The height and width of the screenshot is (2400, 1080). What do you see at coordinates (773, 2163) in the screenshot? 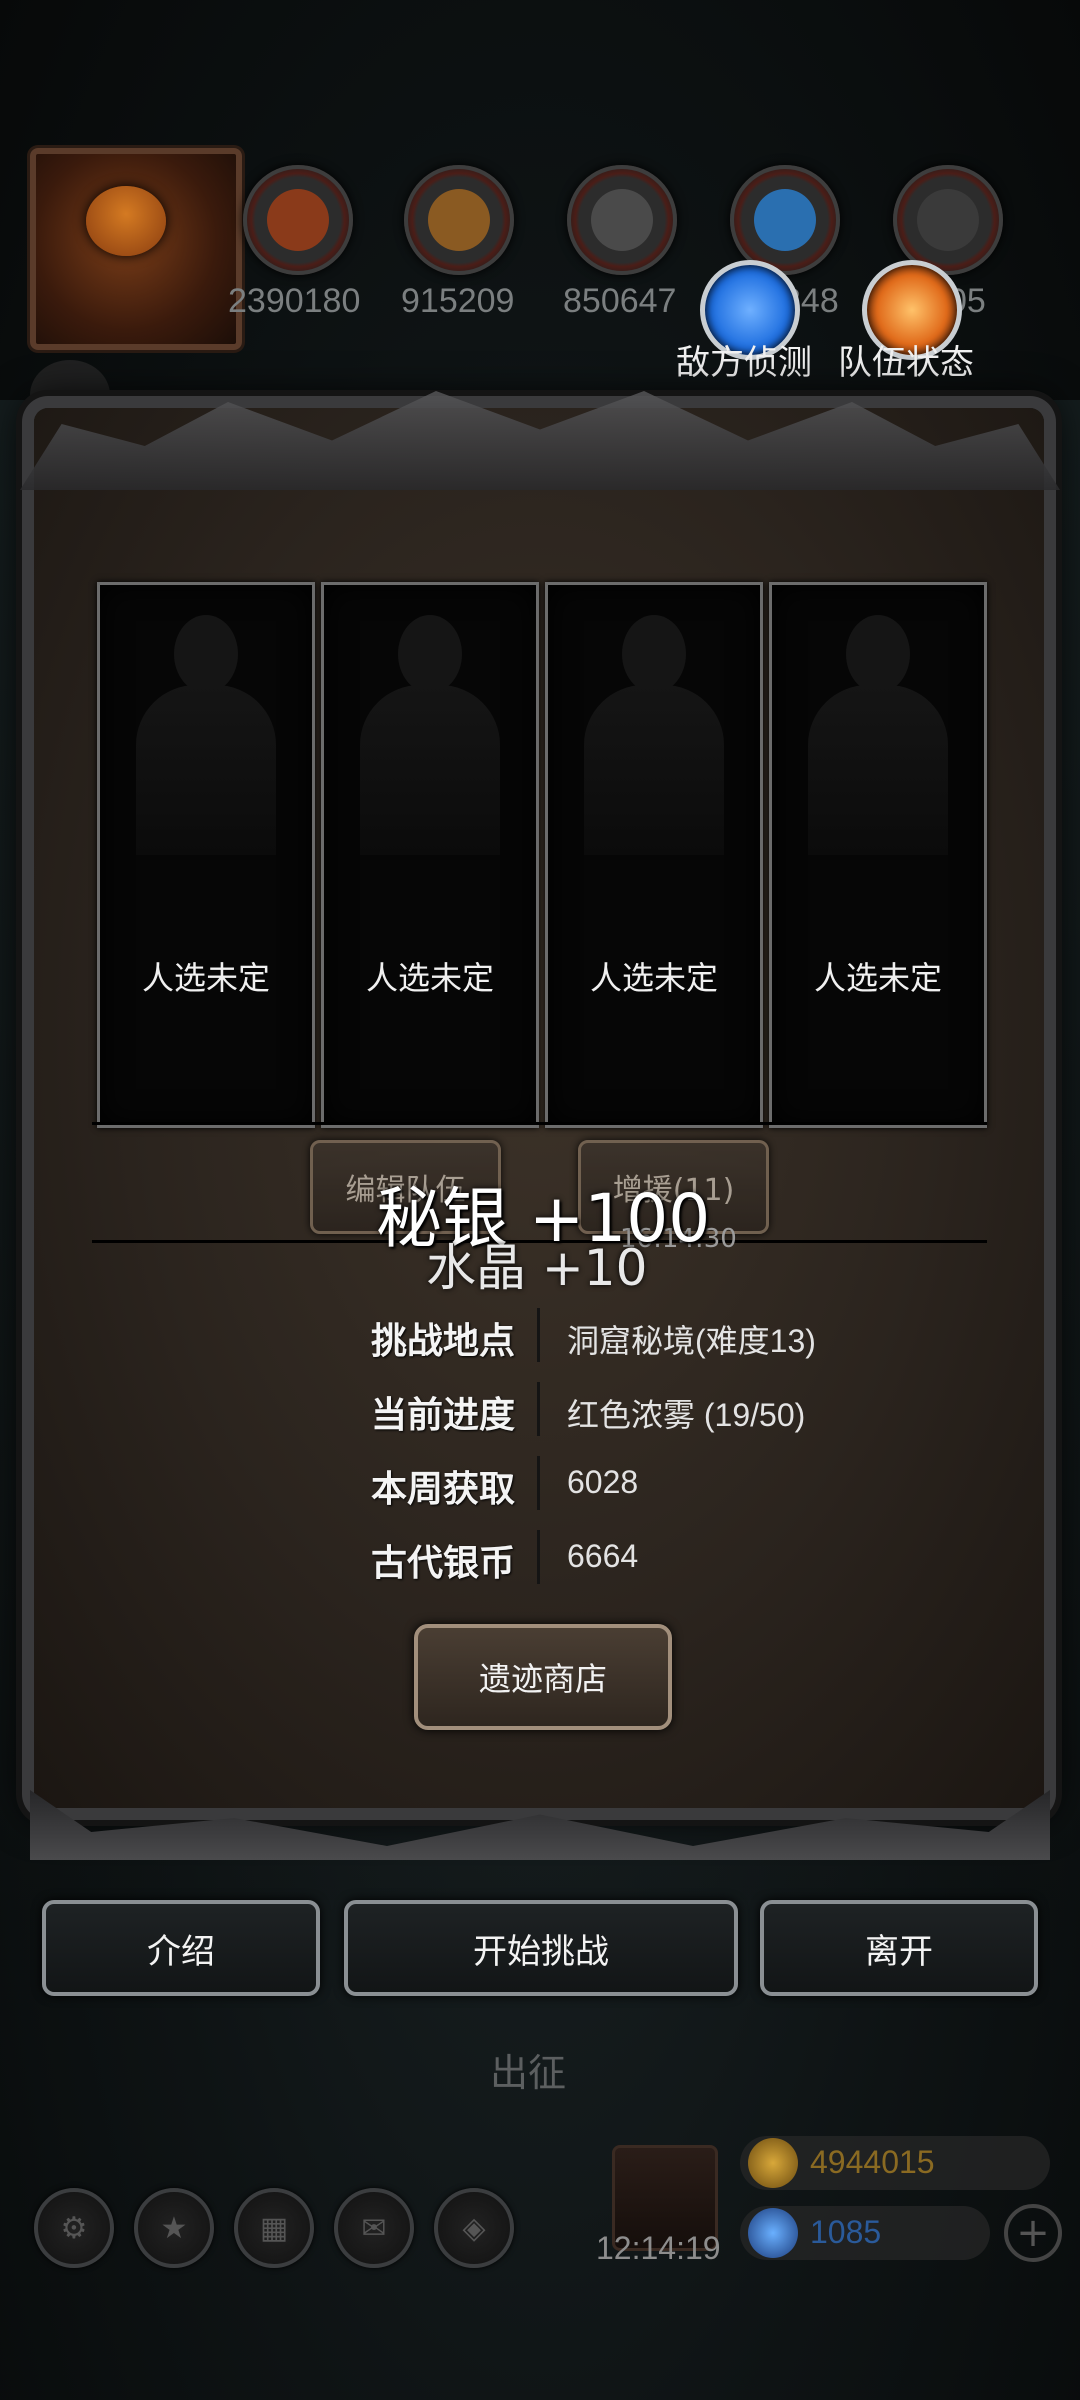
I see `gold-coin-icon` at bounding box center [773, 2163].